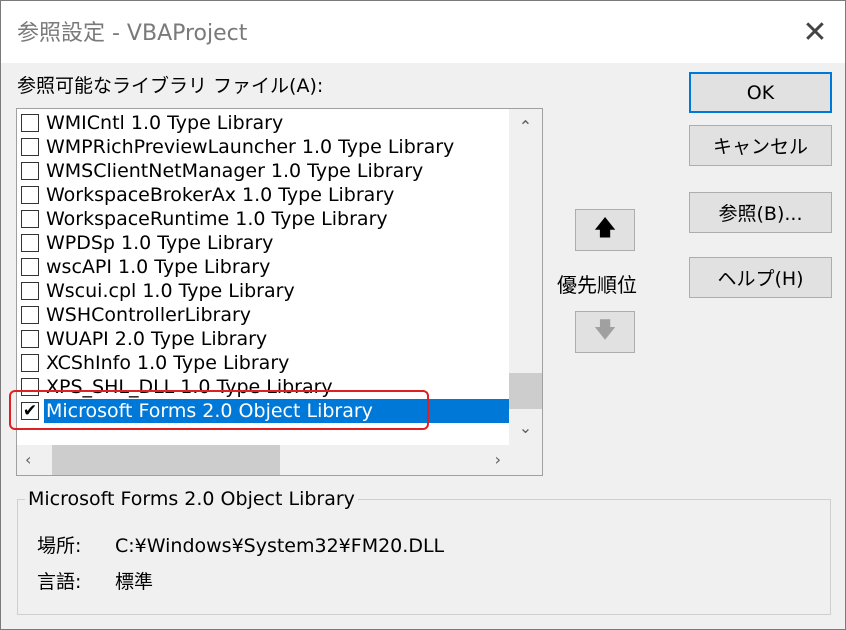  What do you see at coordinates (525, 460) in the screenshot?
I see `scrollbar-corner` at bounding box center [525, 460].